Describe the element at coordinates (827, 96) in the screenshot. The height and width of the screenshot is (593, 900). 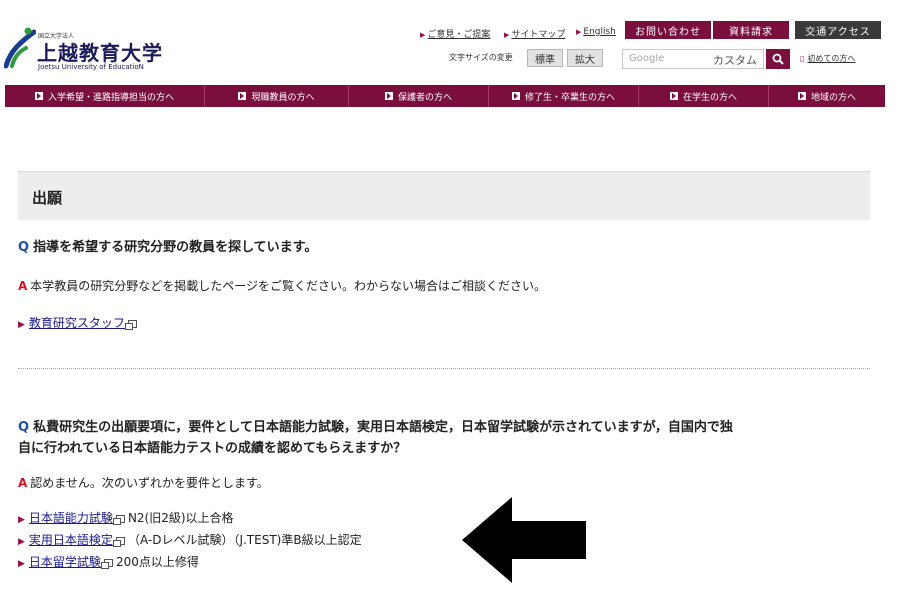
I see `nav-community: 地域の方へ` at that location.